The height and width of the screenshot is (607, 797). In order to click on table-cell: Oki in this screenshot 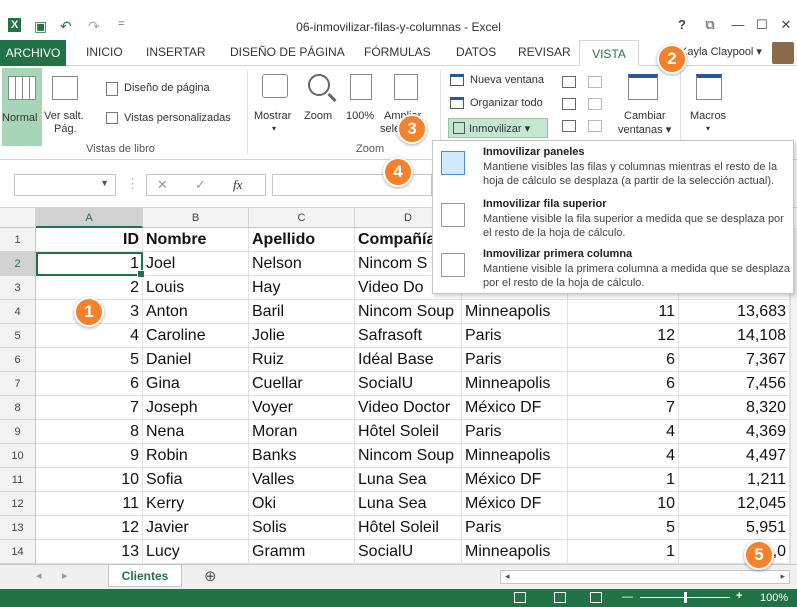, I will do `click(302, 504)`.